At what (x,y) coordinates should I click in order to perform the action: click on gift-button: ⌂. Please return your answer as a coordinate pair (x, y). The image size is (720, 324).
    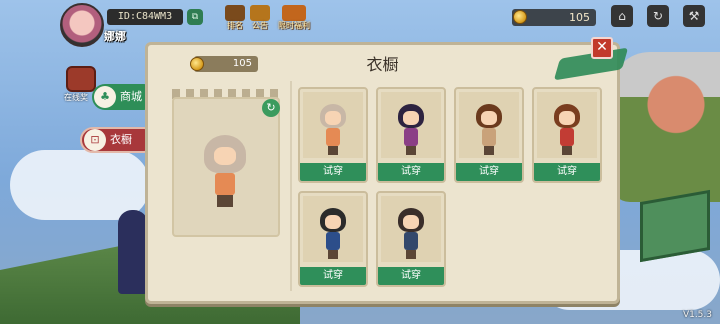
    Looking at the image, I should click on (622, 16).